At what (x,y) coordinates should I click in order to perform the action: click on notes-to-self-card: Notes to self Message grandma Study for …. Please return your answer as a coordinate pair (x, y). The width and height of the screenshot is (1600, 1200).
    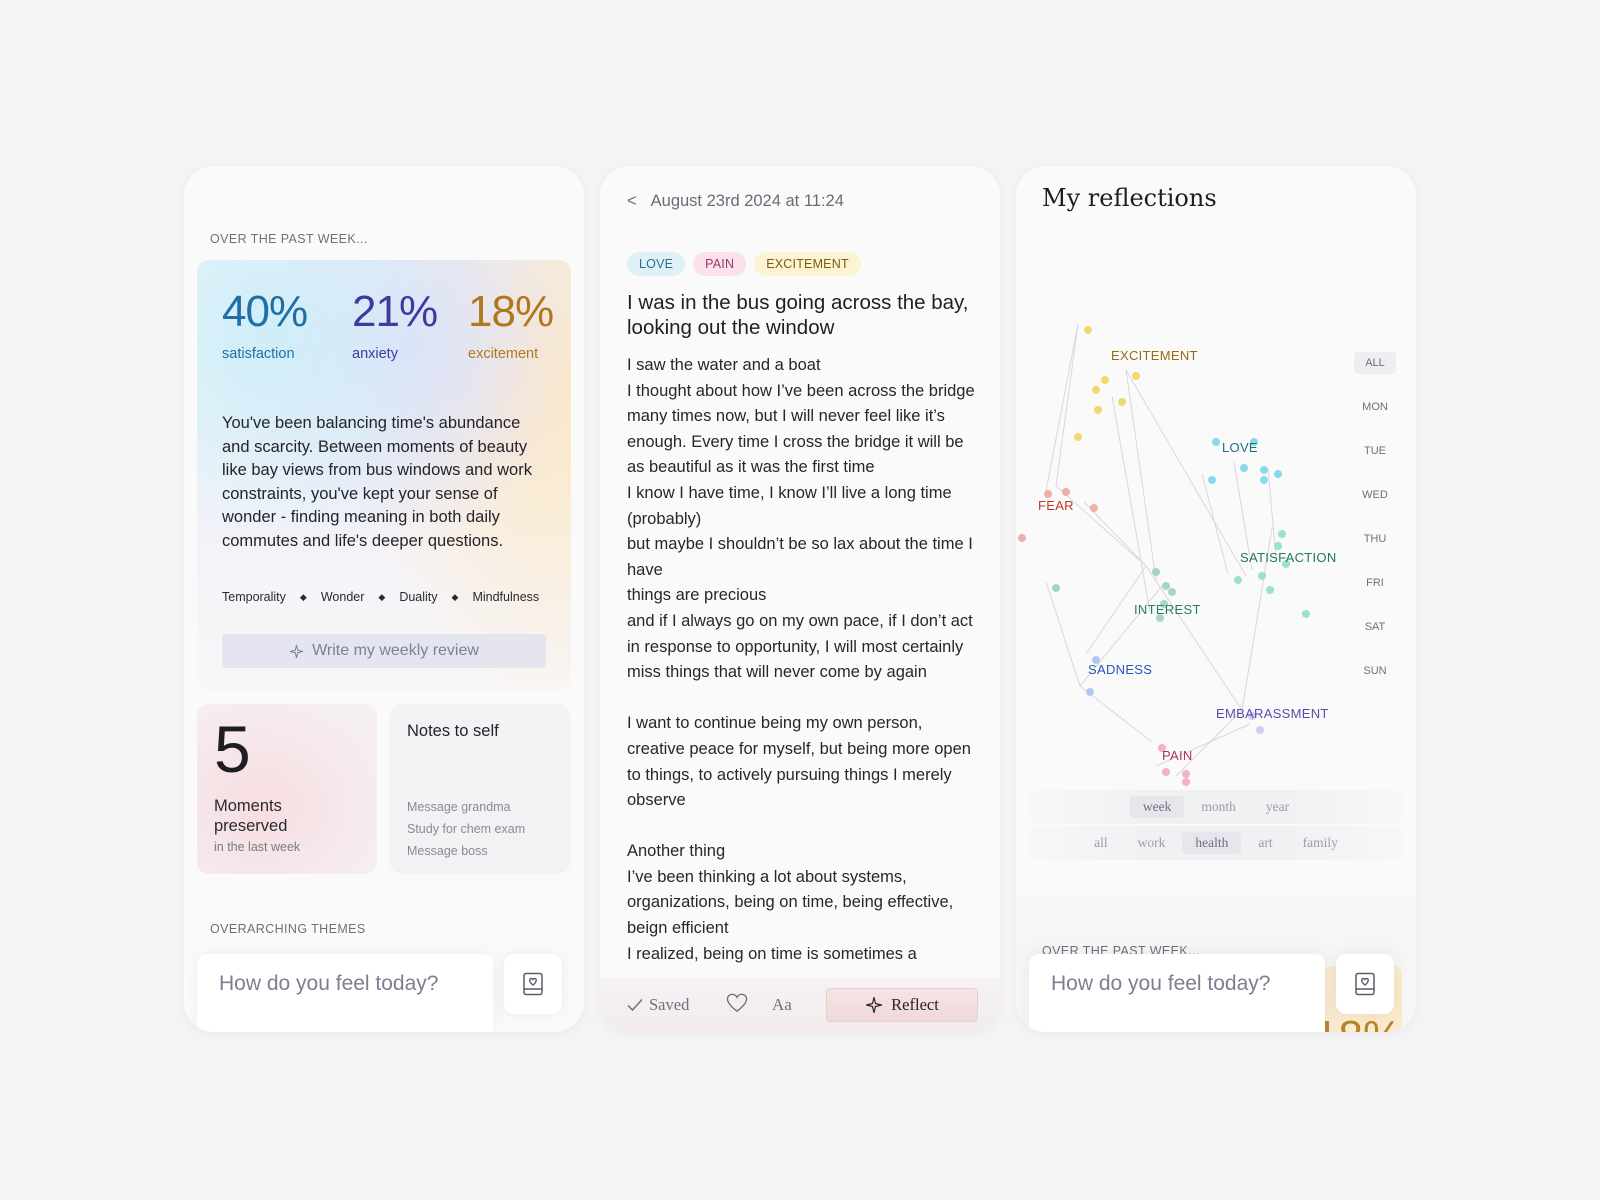
    Looking at the image, I should click on (480, 789).